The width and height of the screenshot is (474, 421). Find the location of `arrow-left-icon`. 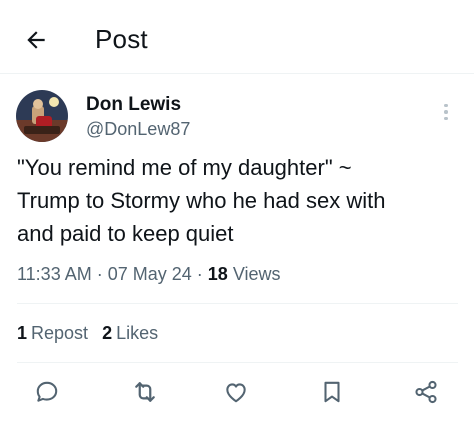

arrow-left-icon is located at coordinates (36, 40).